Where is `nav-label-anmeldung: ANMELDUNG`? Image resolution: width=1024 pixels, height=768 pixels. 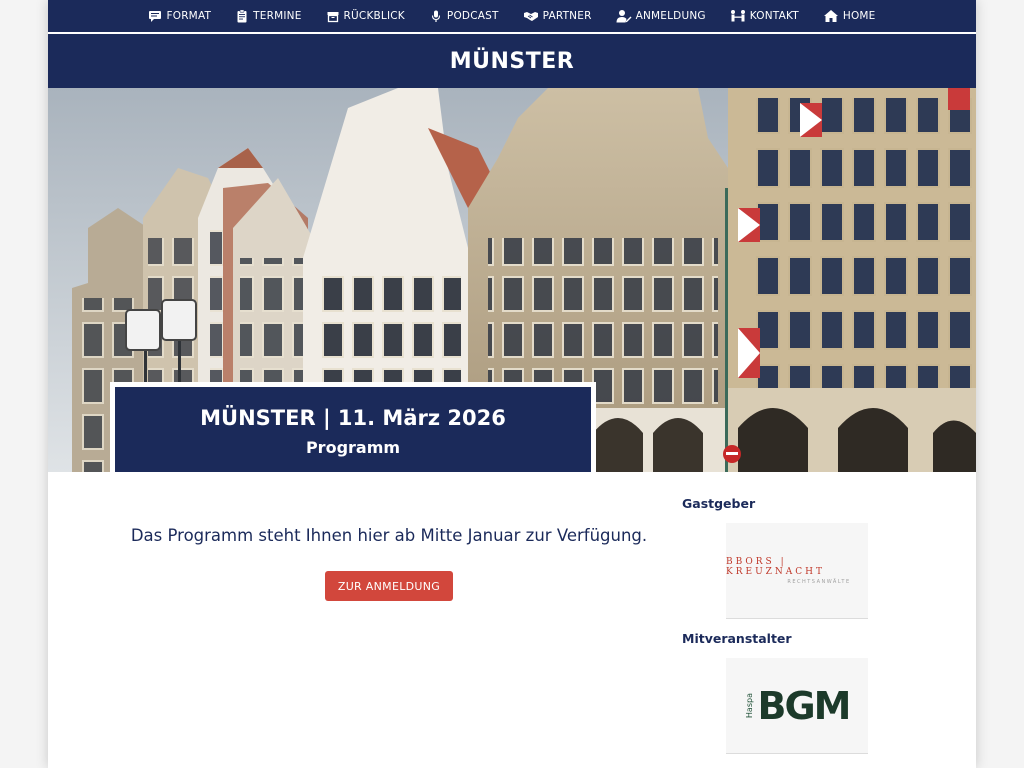 nav-label-anmeldung: ANMELDUNG is located at coordinates (670, 16).